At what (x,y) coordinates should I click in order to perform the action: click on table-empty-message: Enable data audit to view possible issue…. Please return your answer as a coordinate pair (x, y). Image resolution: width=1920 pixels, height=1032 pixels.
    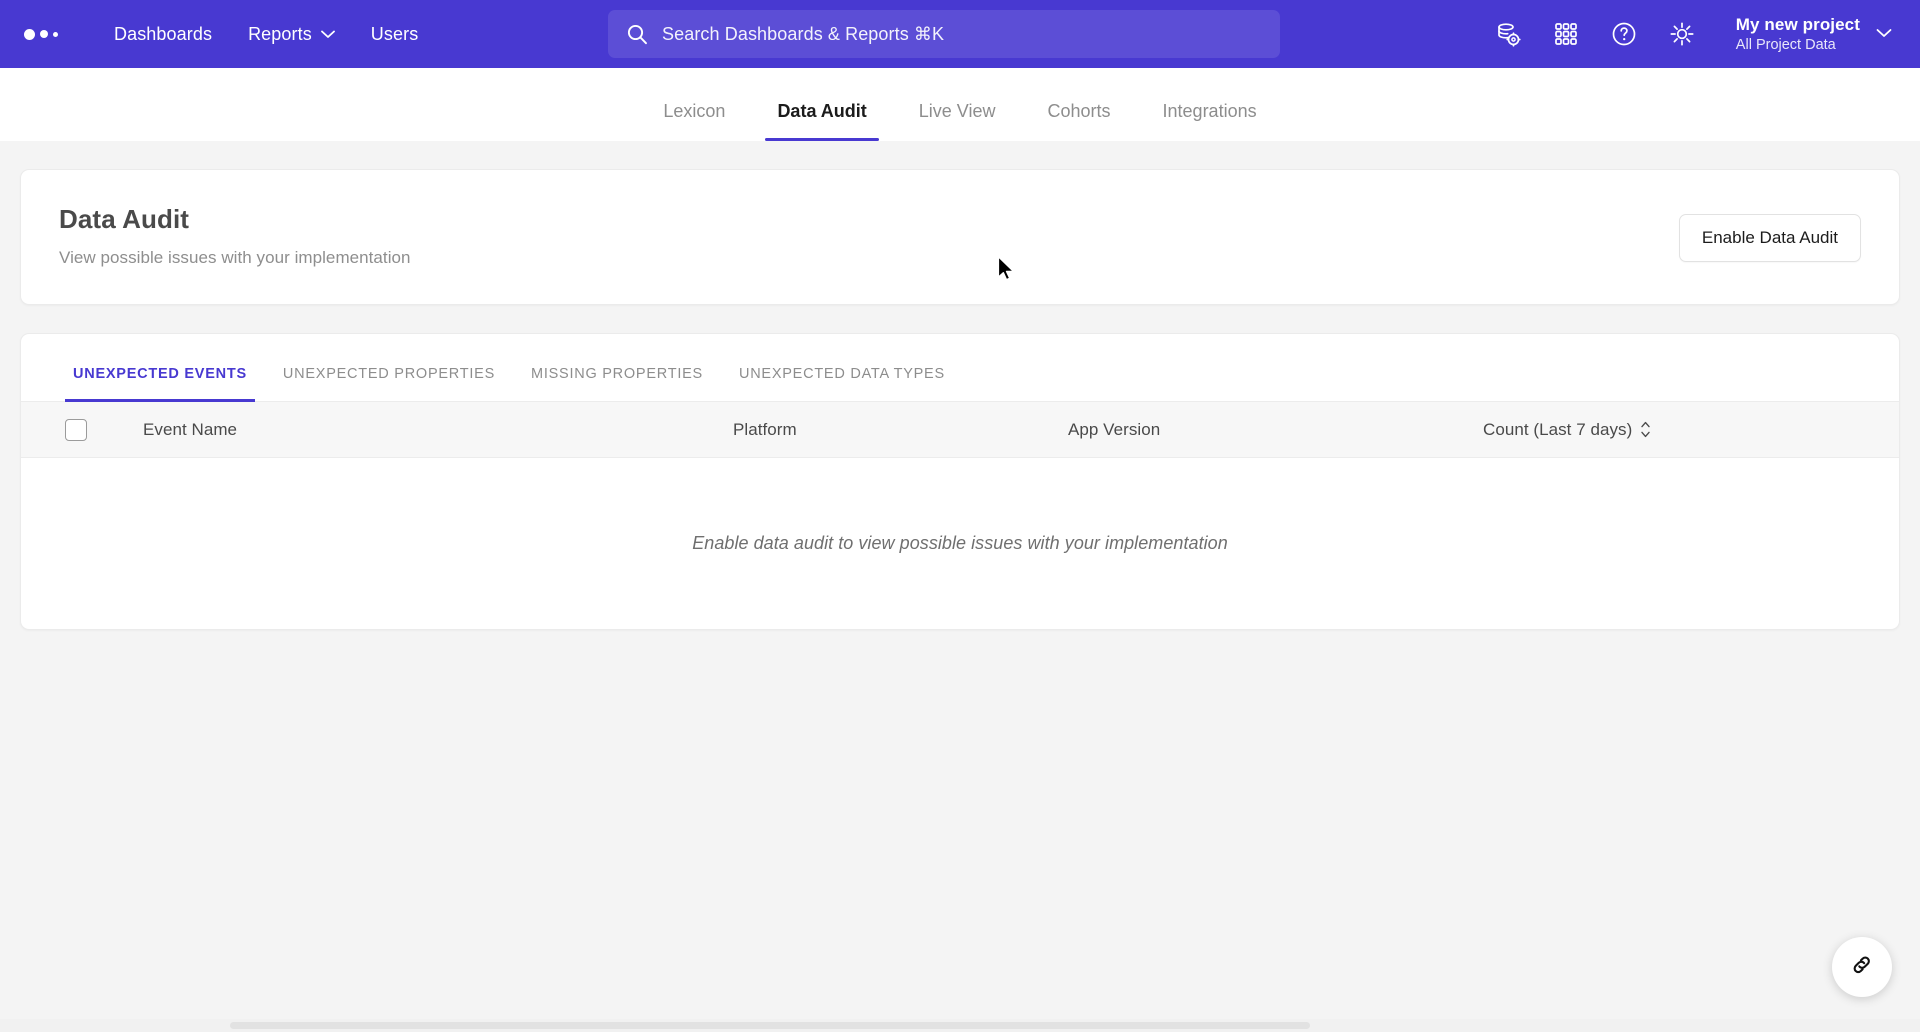
    Looking at the image, I should click on (960, 543).